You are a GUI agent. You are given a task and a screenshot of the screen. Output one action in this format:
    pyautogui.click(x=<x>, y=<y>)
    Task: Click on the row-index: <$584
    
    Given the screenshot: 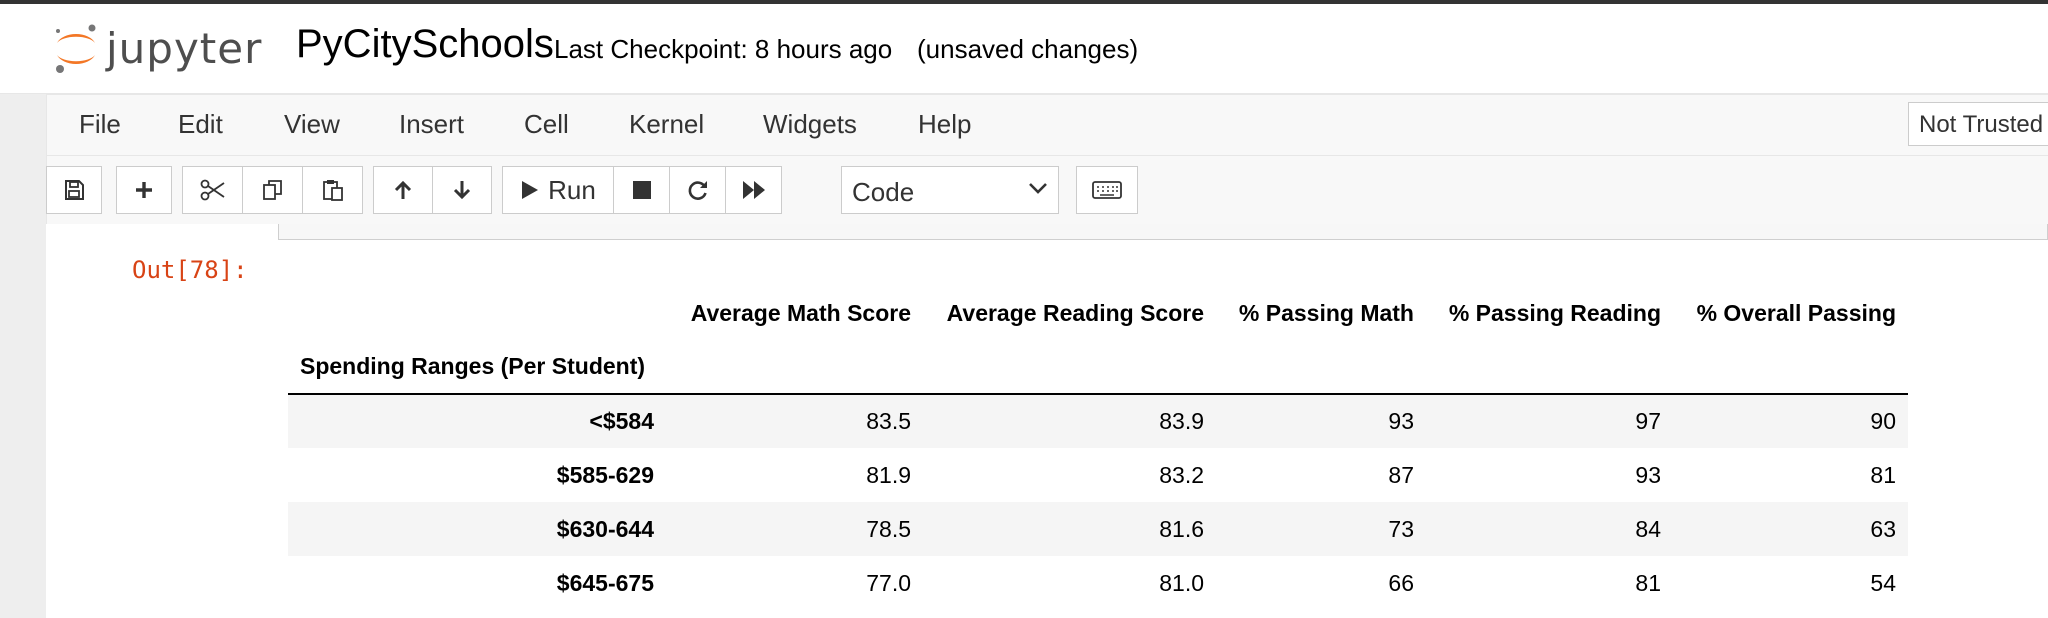 What is the action you would take?
    pyautogui.click(x=621, y=421)
    